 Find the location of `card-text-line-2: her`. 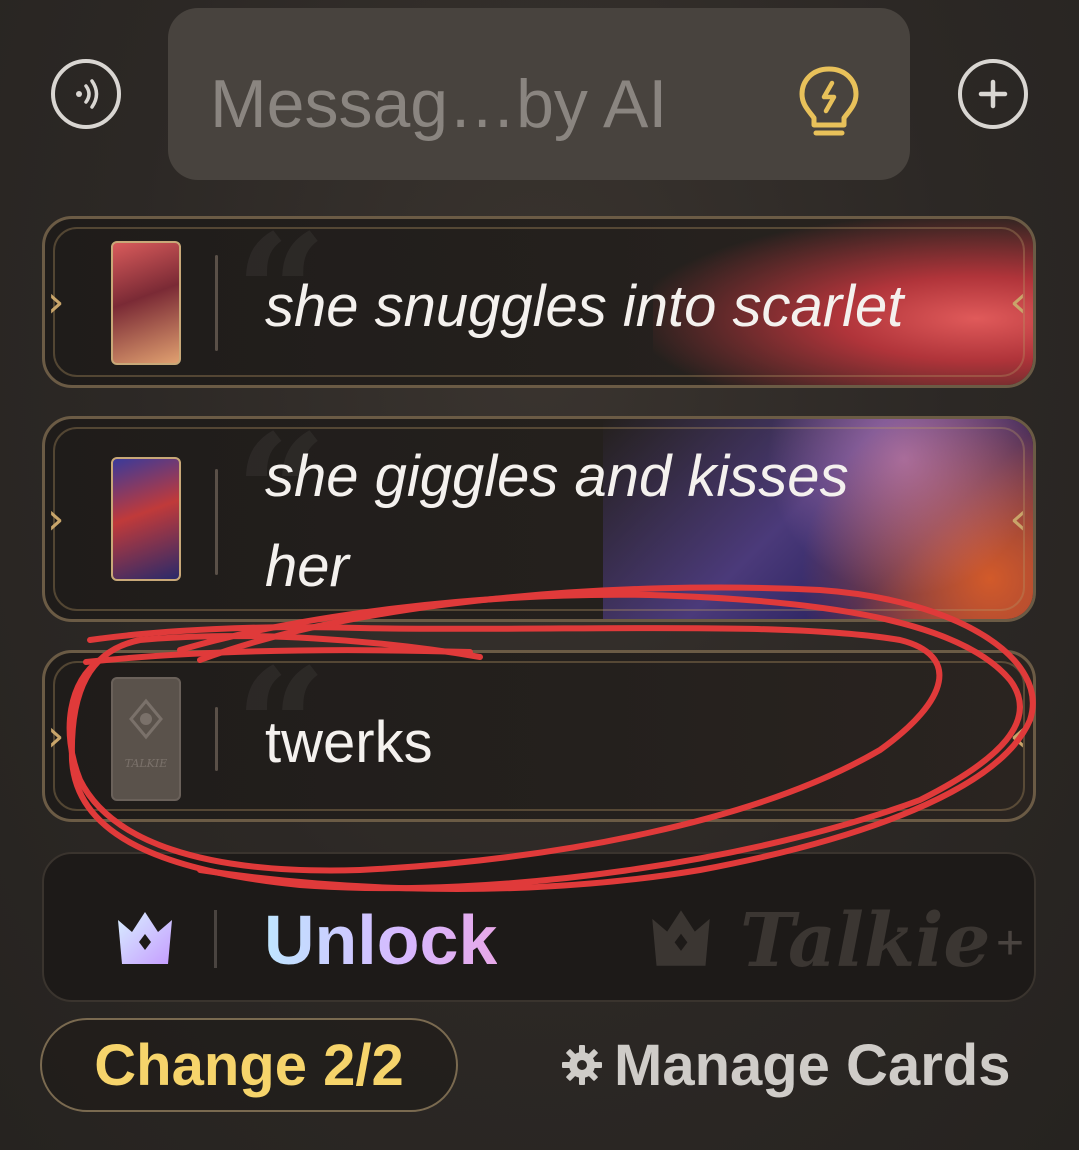

card-text-line-2: her is located at coordinates (307, 566).